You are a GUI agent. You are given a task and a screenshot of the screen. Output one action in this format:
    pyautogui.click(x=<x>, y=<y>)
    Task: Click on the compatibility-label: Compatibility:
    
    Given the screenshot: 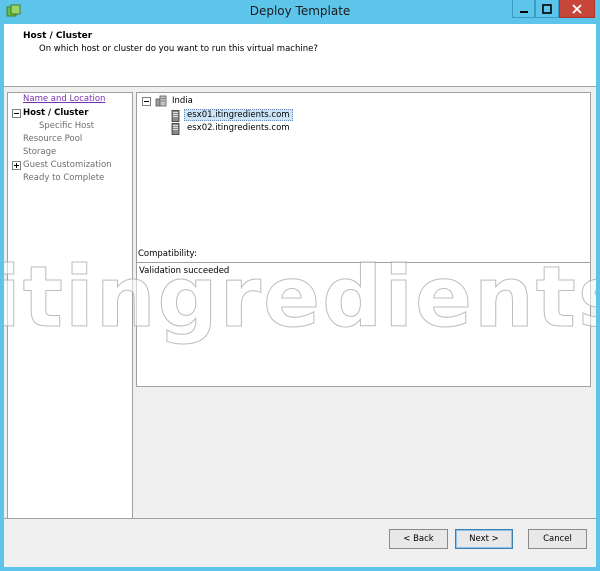 What is the action you would take?
    pyautogui.click(x=167, y=254)
    